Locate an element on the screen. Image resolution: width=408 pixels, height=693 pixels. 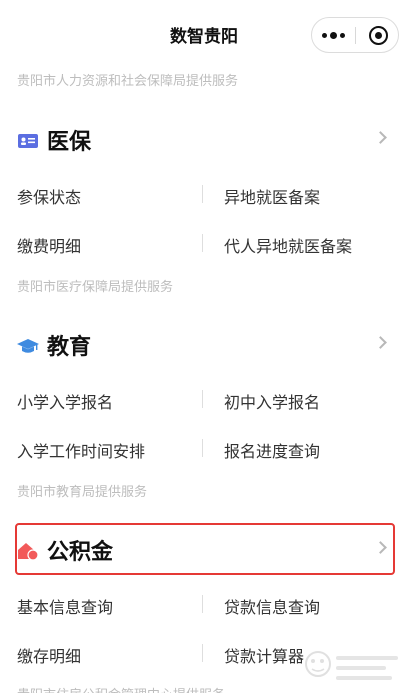
section-title: 教育 is located at coordinates (69, 347).